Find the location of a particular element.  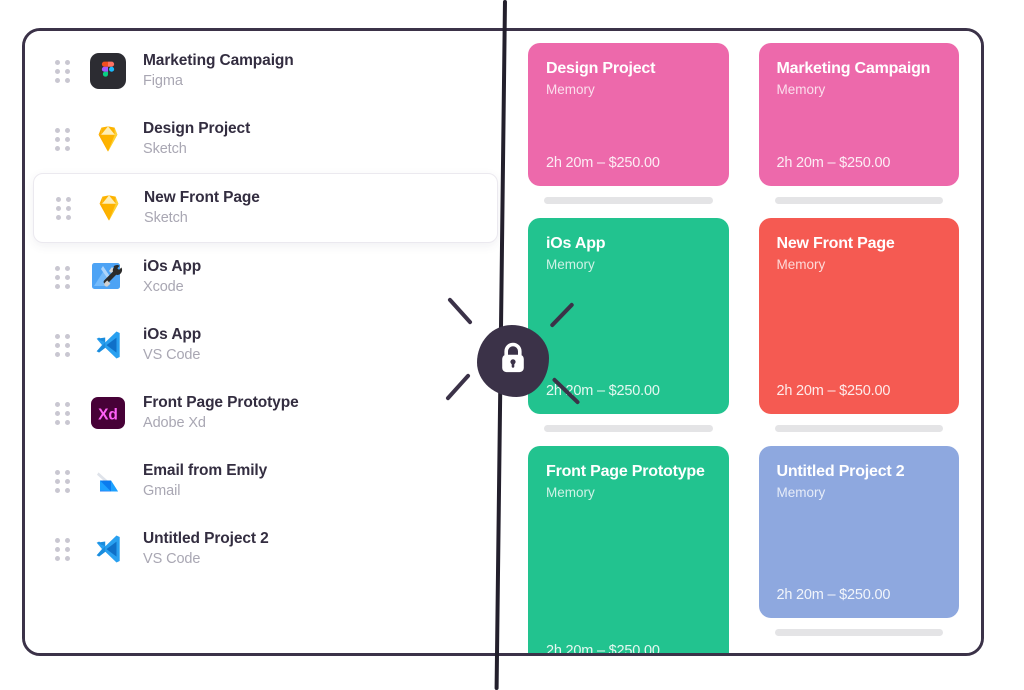

memory-card-slot: Marketing Campaign Memory 2h 20m – $250.00 is located at coordinates (858, 130).